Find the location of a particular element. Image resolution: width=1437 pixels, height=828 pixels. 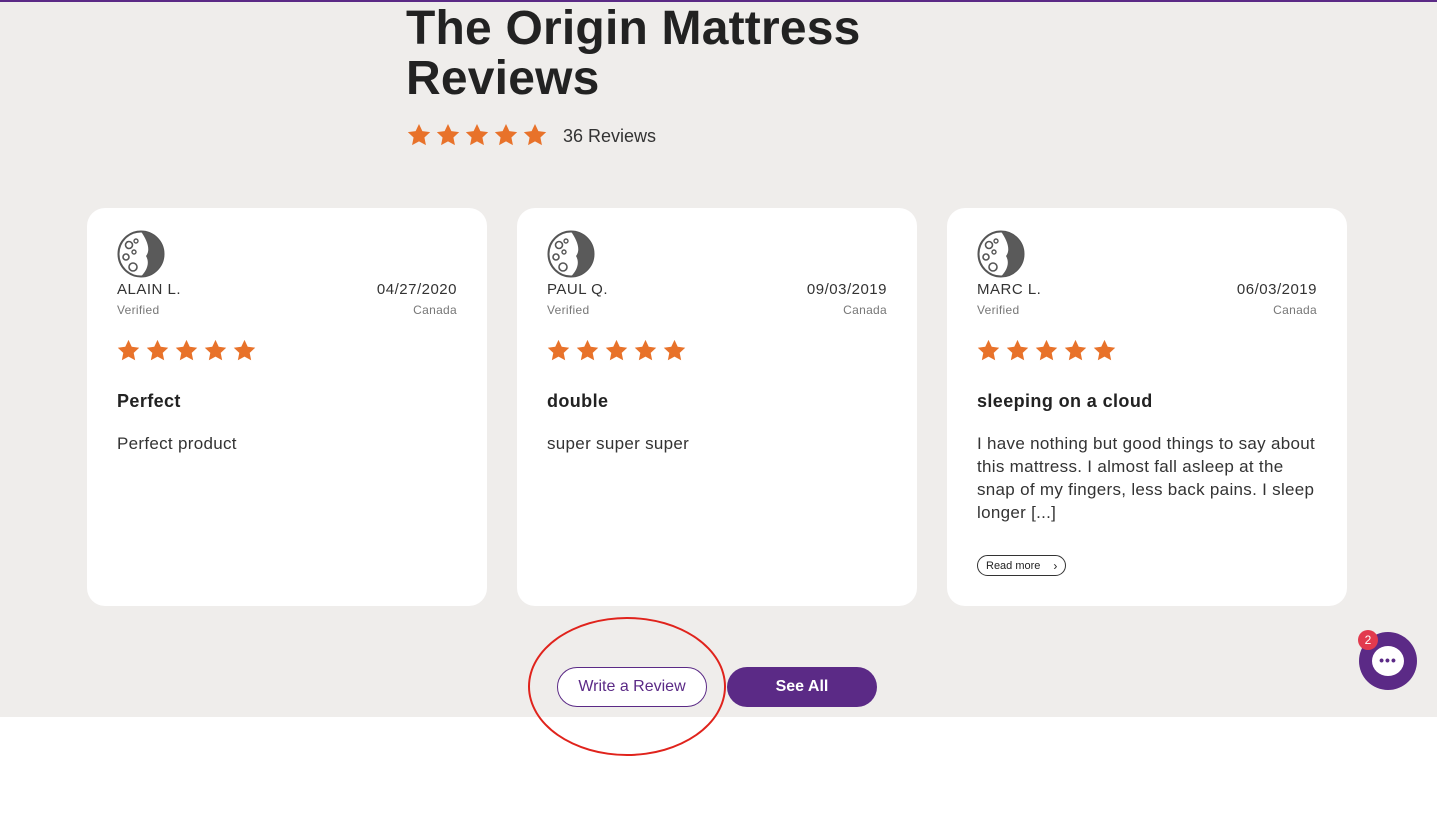

write-review-button: Write a Review is located at coordinates (632, 687).